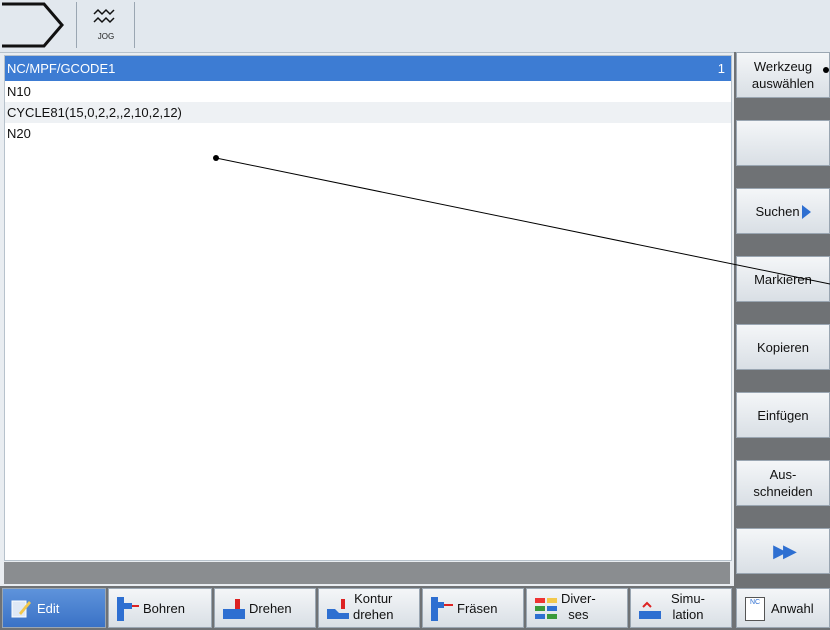 This screenshot has height=630, width=830. I want to click on ausschneiden-label-1: Aus-, so click(783, 474).